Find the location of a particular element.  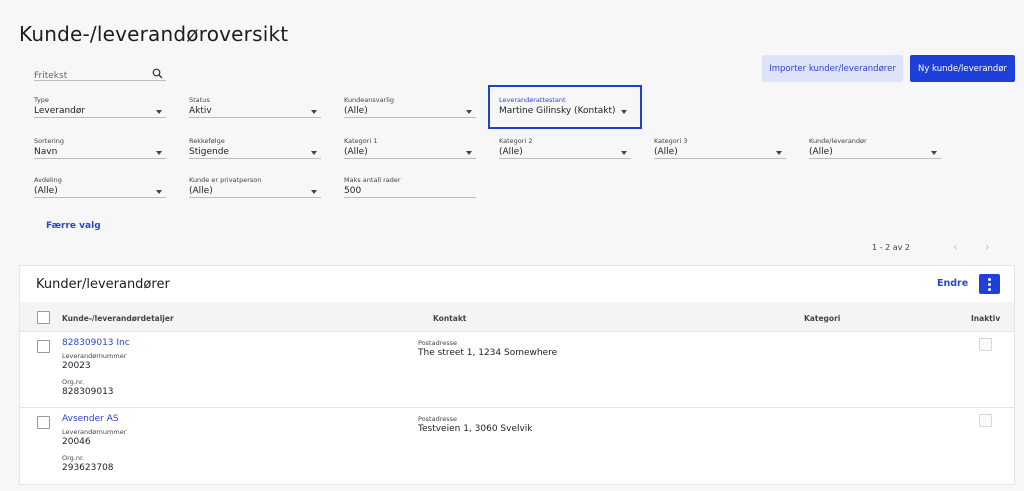

filter-kundeleverandor-label: Kunde/leverandør is located at coordinates (838, 141).